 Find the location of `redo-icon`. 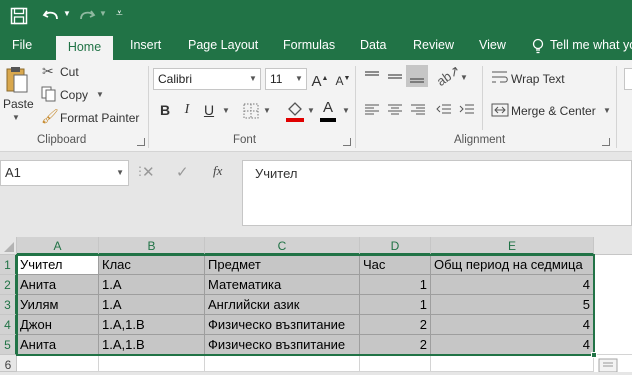

redo-icon is located at coordinates (87, 16).